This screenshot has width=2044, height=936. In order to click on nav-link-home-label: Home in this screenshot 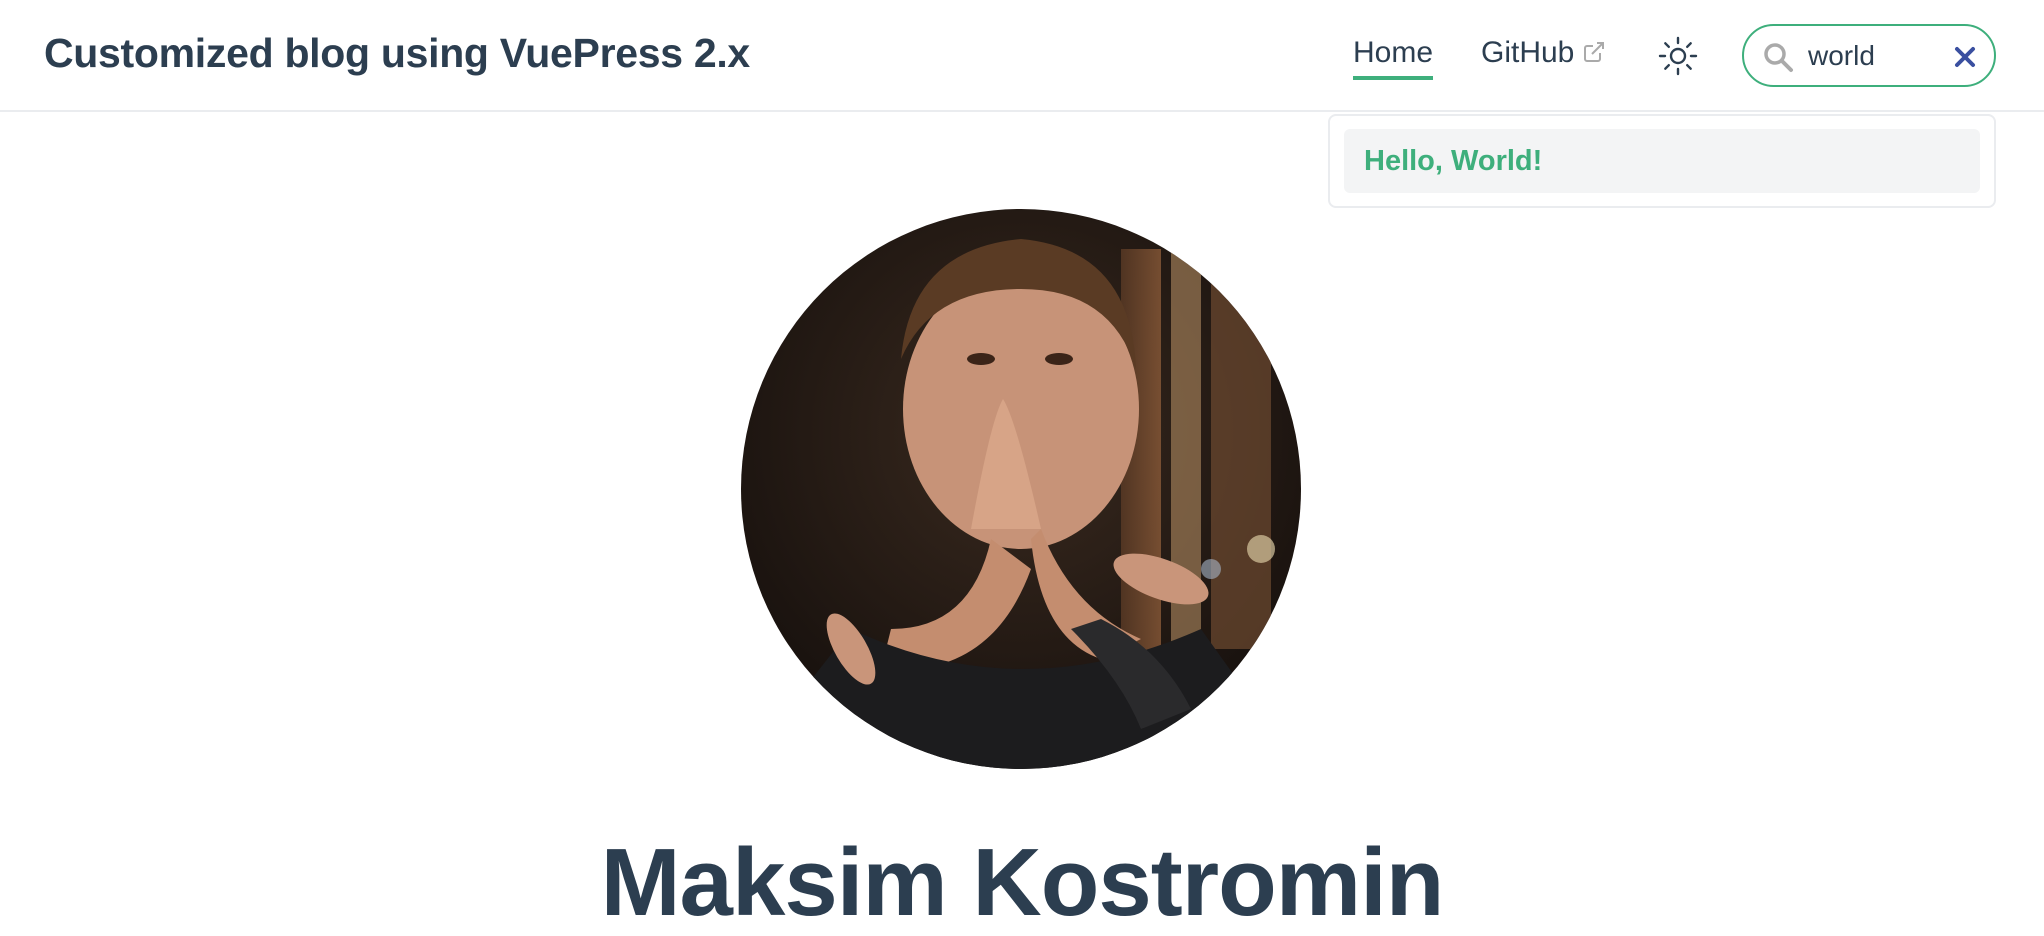, I will do `click(1393, 52)`.